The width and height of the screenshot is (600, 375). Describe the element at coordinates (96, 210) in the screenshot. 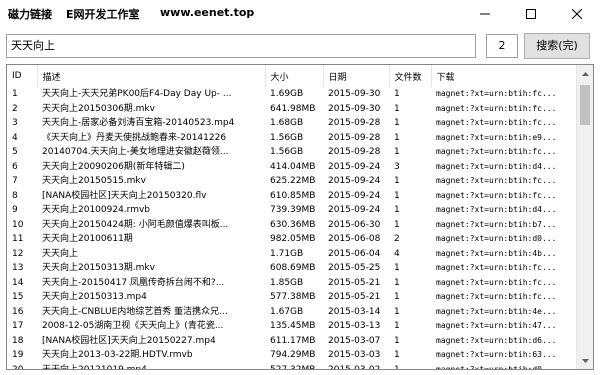

I see `cell-description: 天天向上20100924.rmvb` at that location.